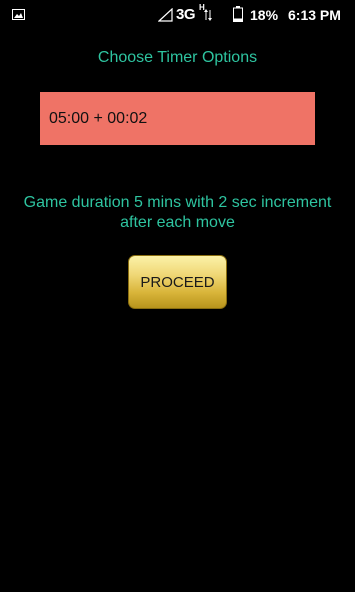 The image size is (355, 592). I want to click on battery-percent: 18%, so click(264, 15).